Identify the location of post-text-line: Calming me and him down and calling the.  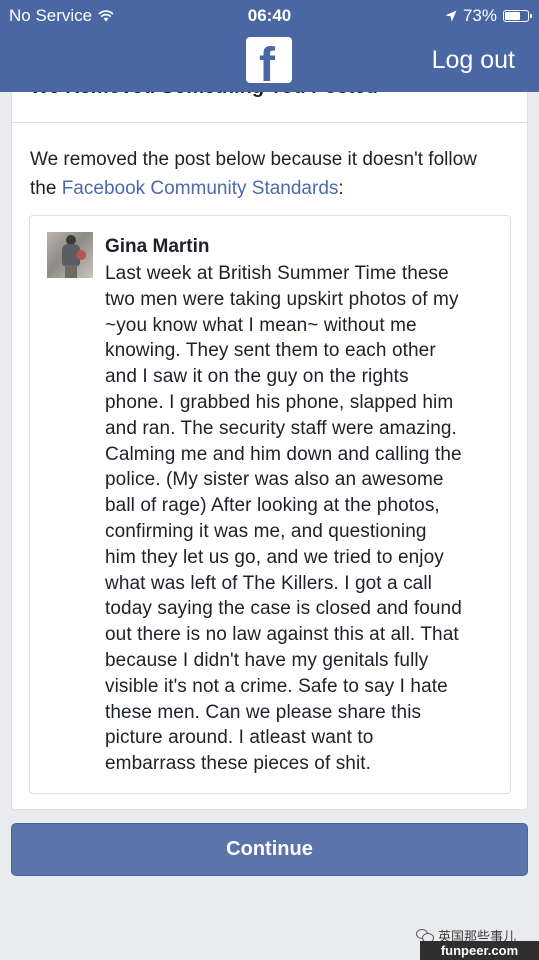
(283, 454).